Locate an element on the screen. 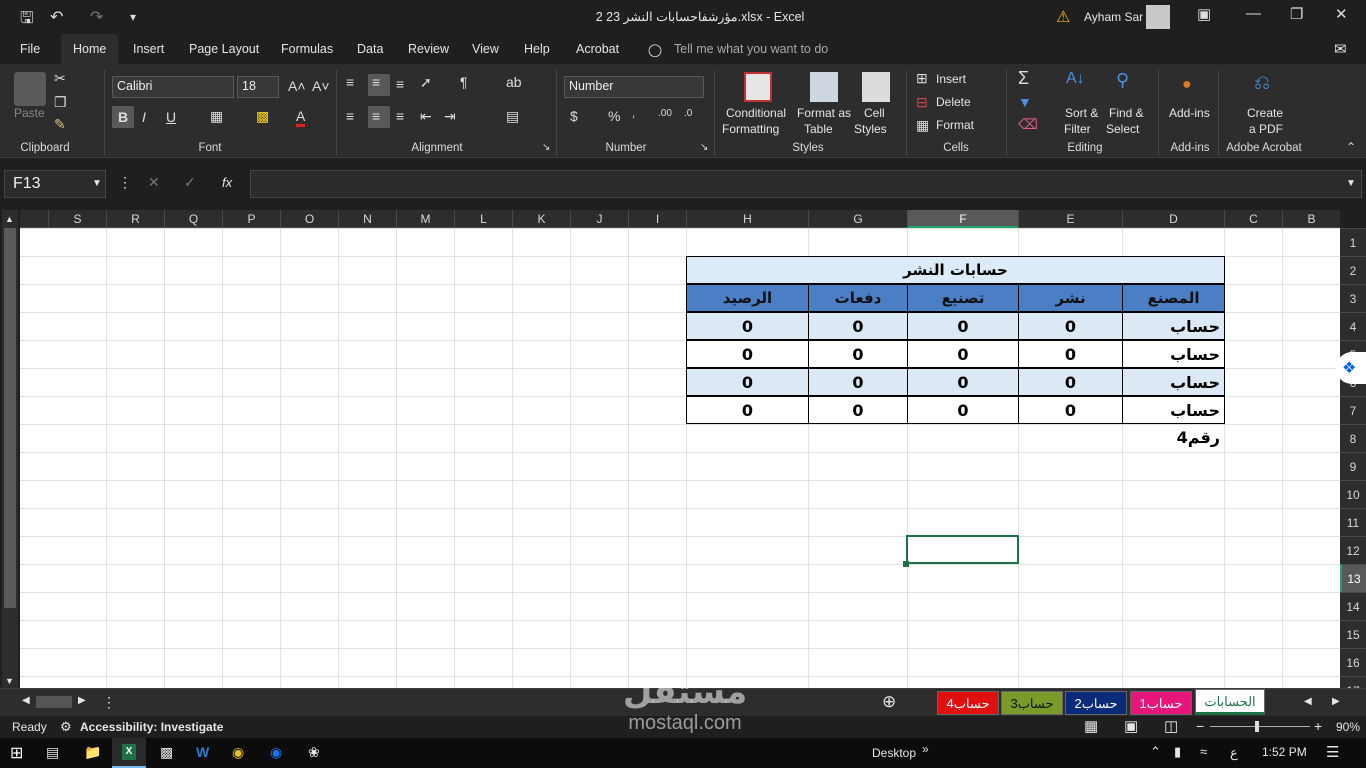  addins-button: Add-ins is located at coordinates (1189, 113).